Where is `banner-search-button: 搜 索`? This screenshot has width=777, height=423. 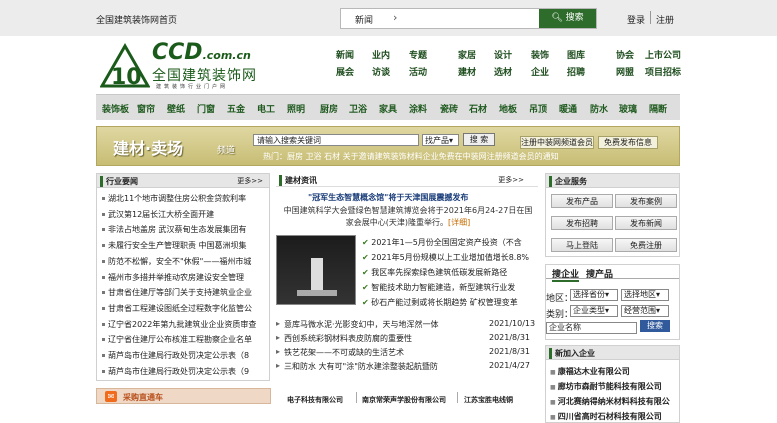 banner-search-button: 搜 索 is located at coordinates (479, 139).